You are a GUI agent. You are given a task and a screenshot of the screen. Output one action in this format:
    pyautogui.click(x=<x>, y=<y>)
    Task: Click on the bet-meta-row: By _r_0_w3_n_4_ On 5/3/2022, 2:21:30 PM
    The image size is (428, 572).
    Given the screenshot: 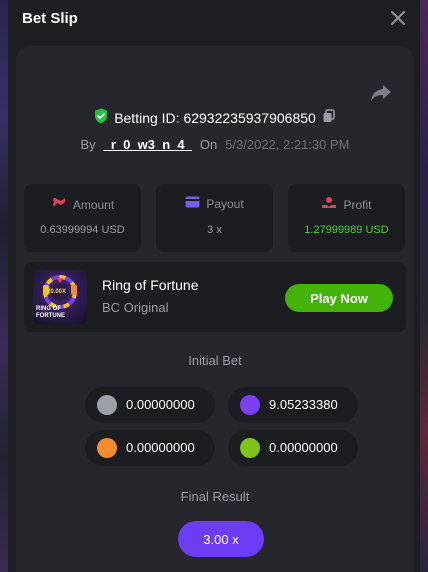 What is the action you would take?
    pyautogui.click(x=215, y=144)
    